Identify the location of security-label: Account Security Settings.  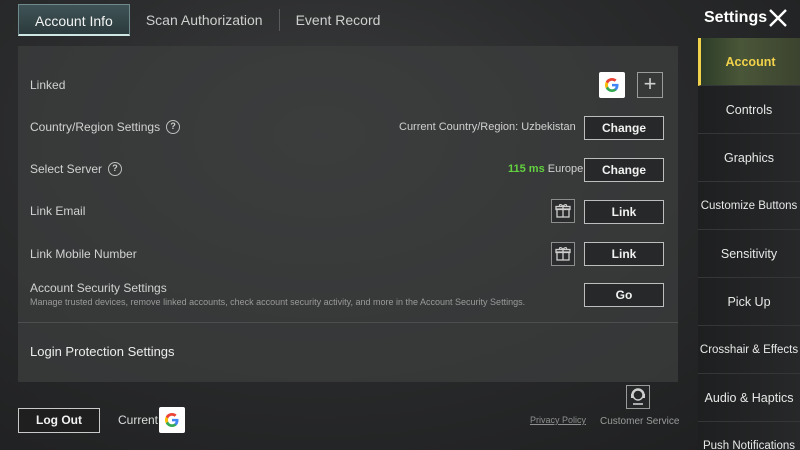
(98, 288).